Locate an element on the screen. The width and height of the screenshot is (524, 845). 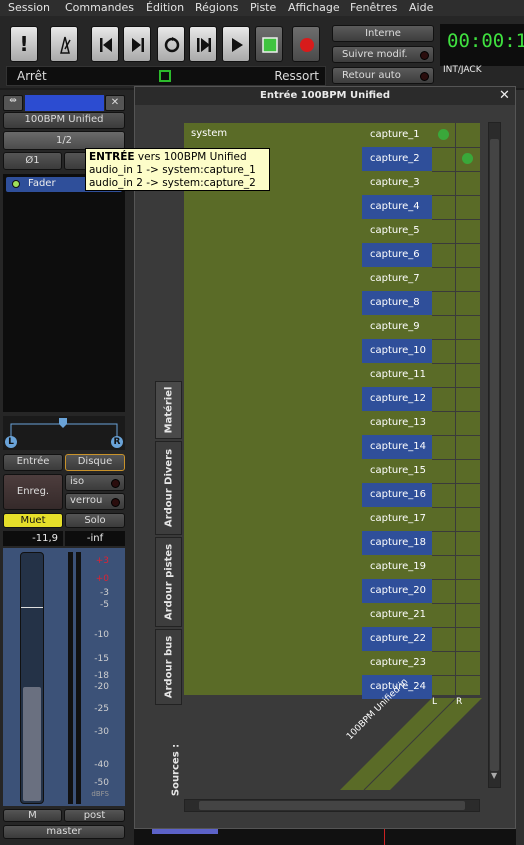
mute-button: Muet is located at coordinates (33, 520).